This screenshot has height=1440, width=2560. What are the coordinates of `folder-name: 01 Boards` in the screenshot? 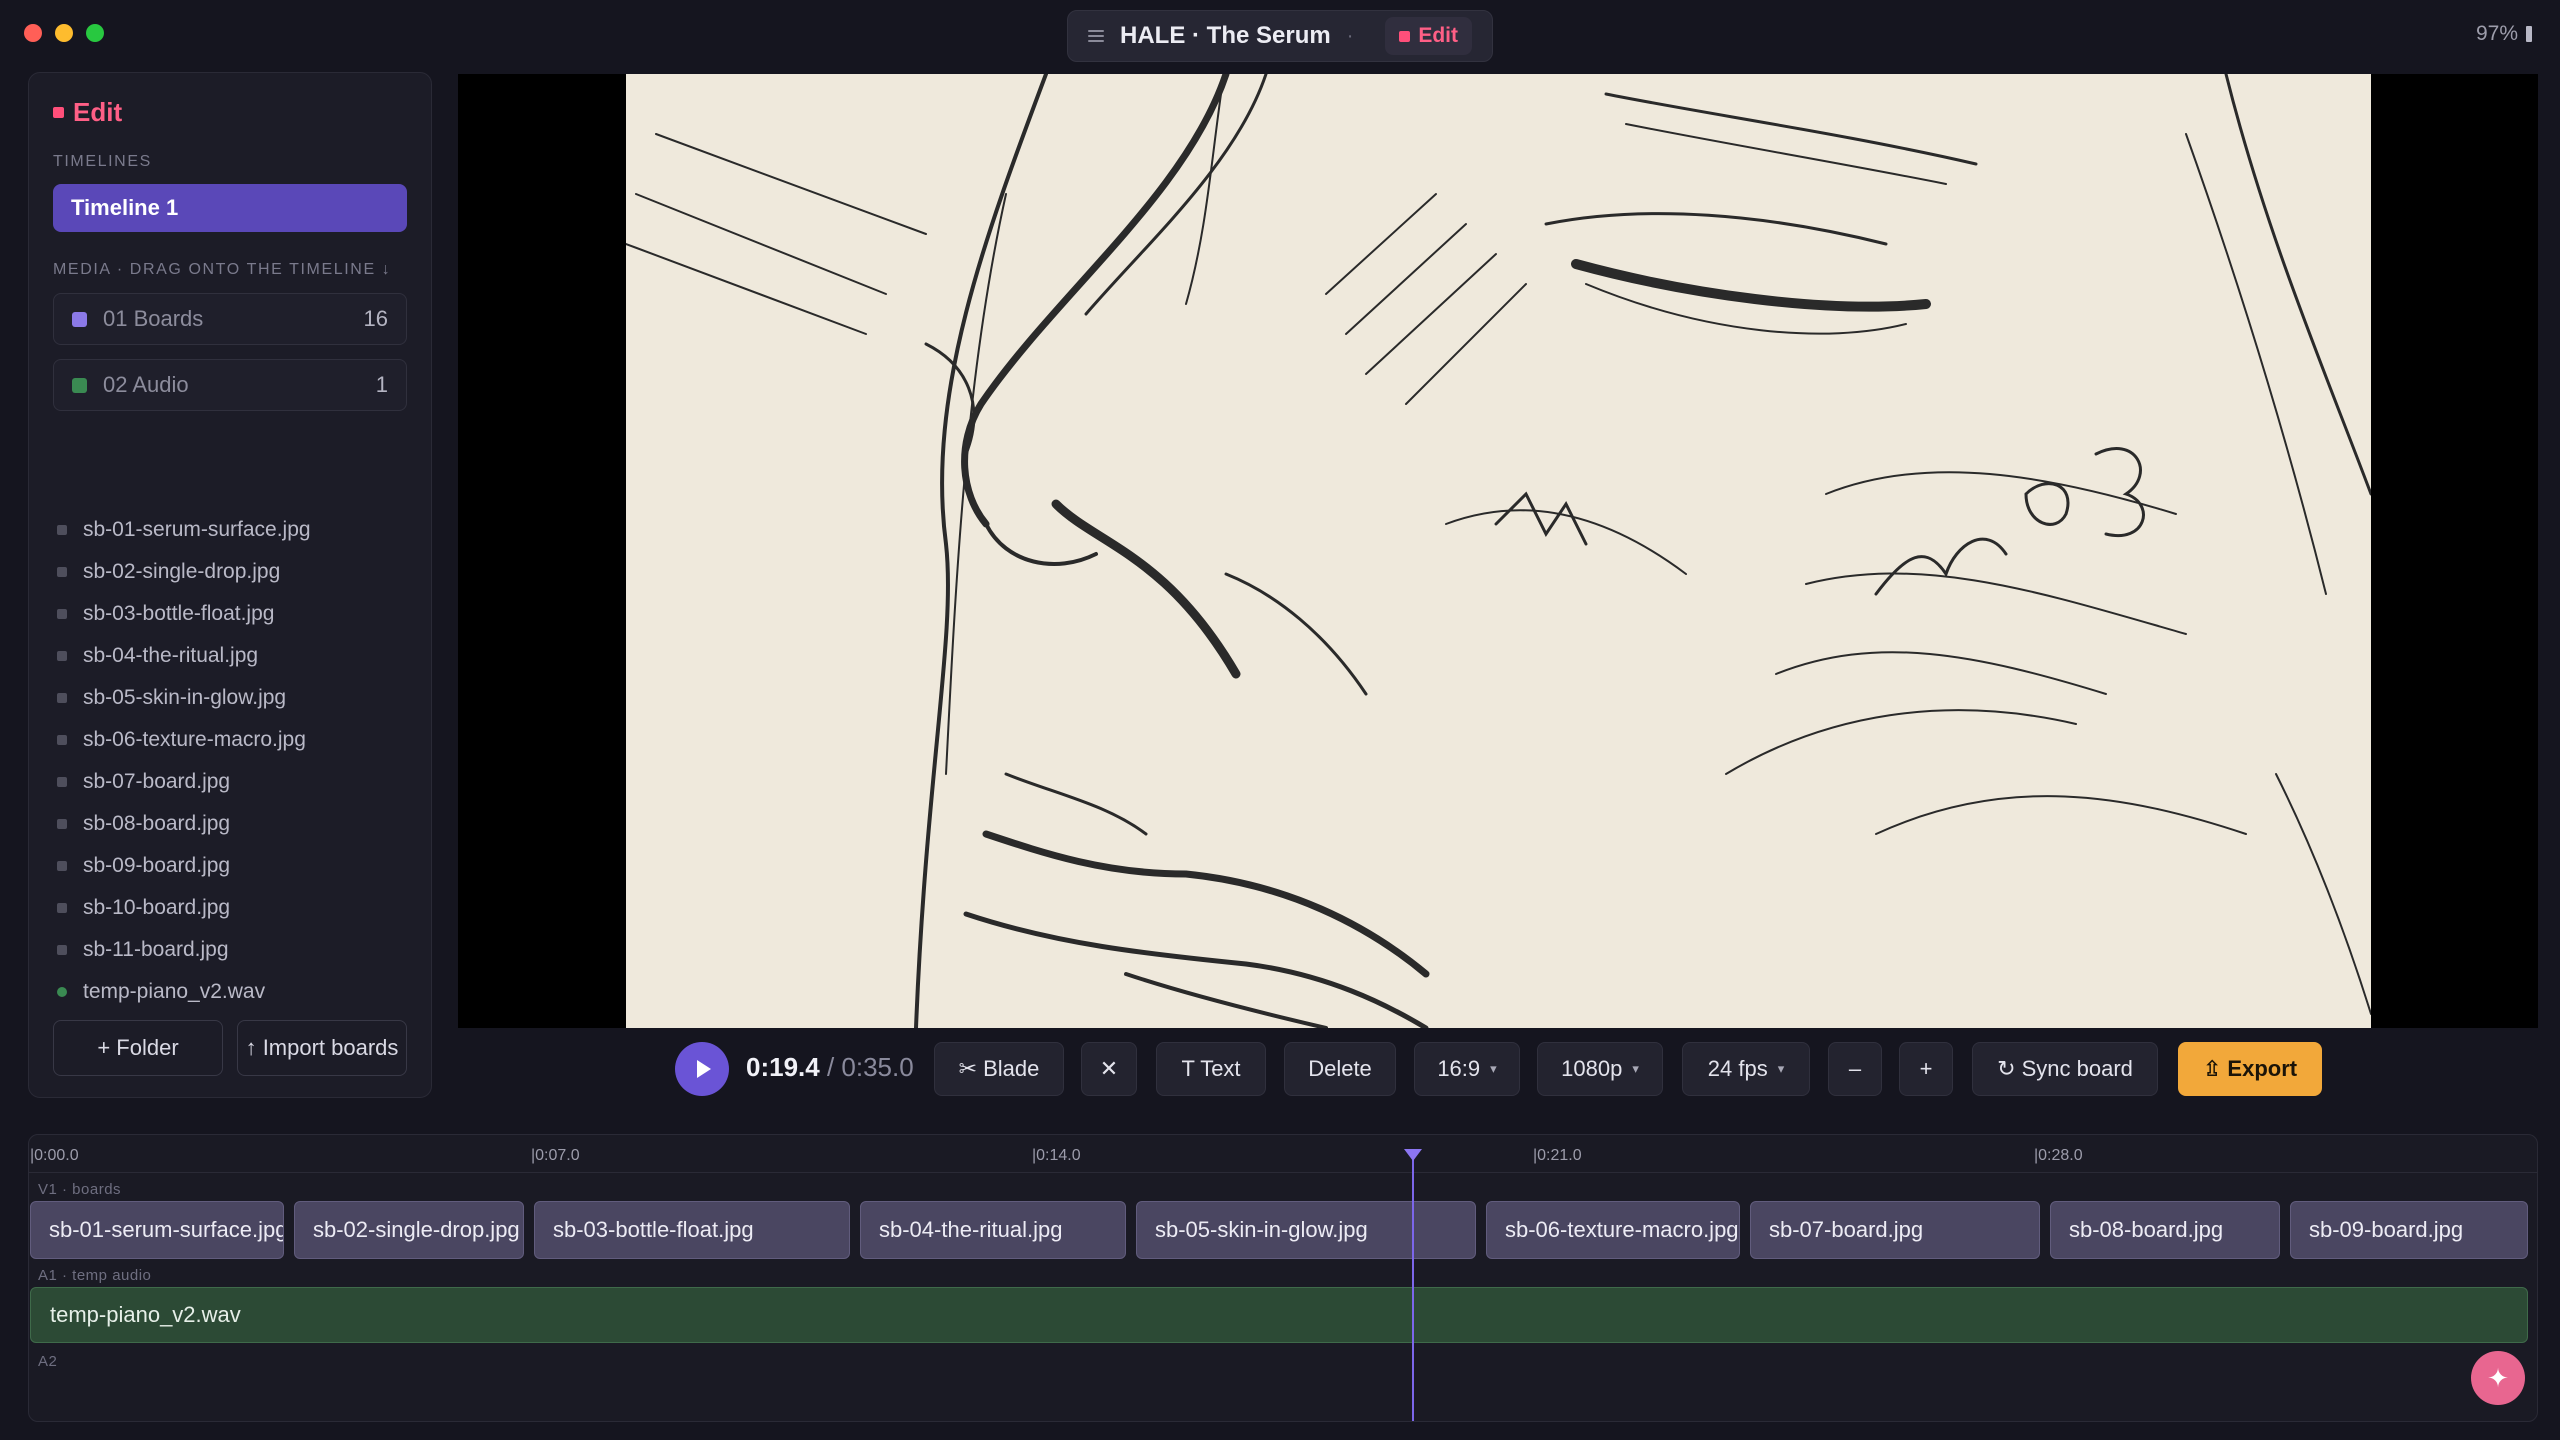 It's located at (153, 318).